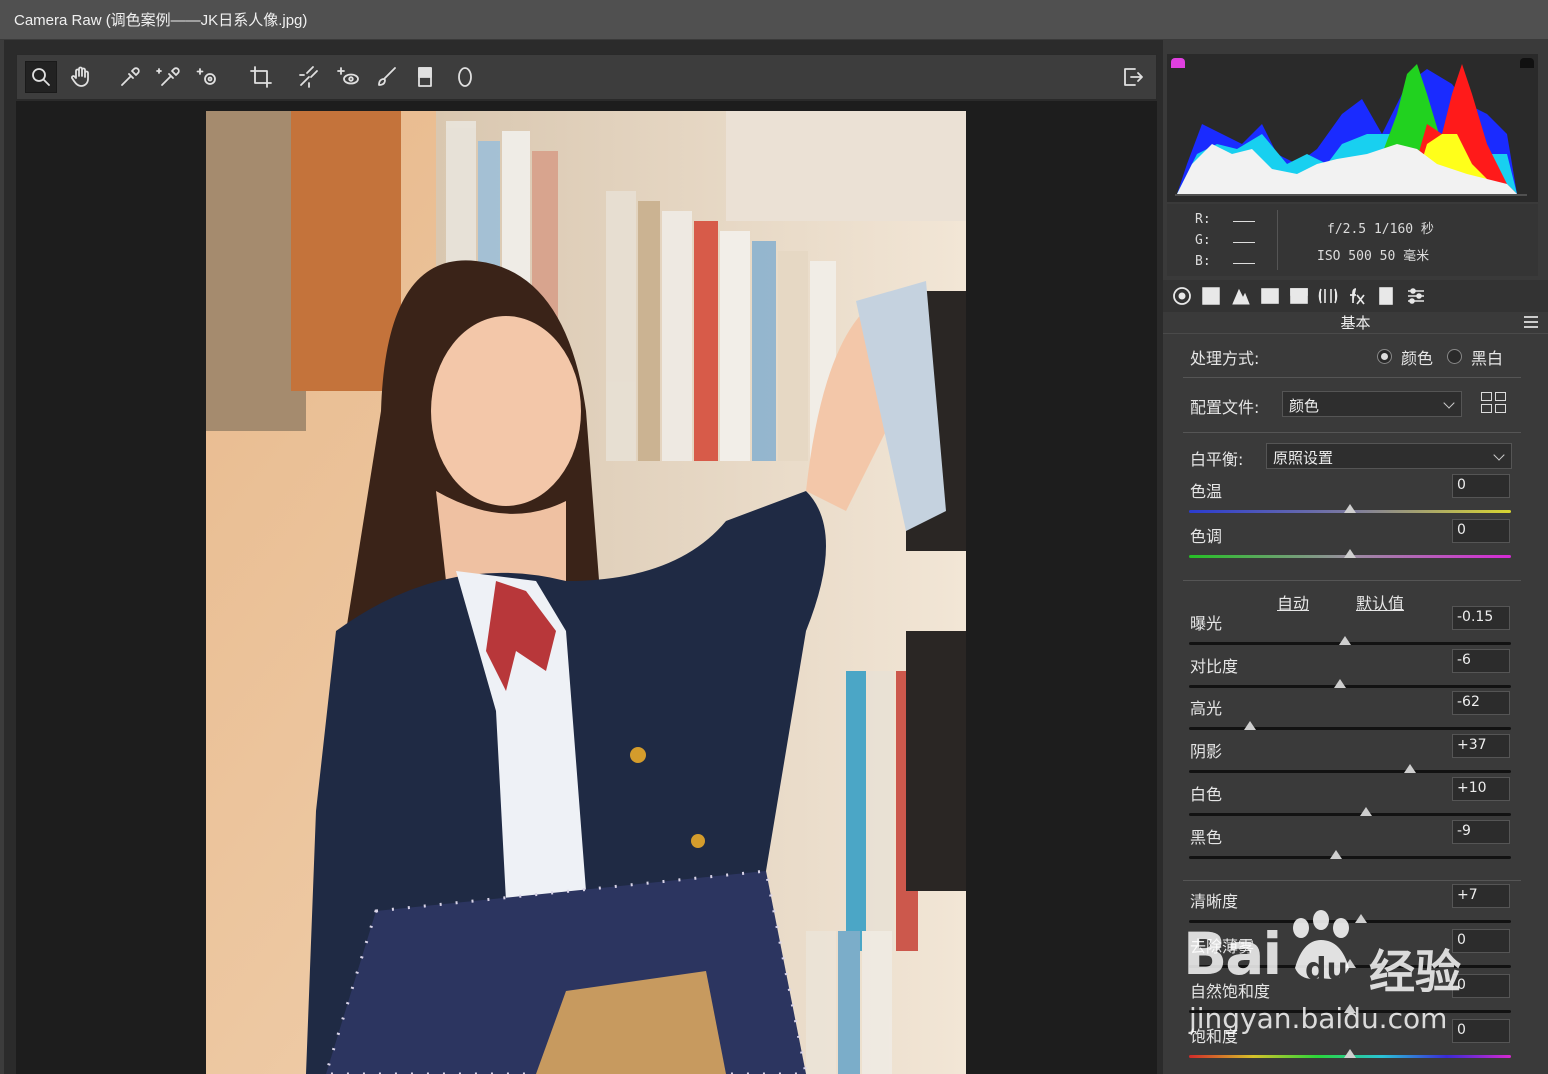 This screenshot has width=1548, height=1074. Describe the element at coordinates (348, 77) in the screenshot. I see `spot-removal-icon` at that location.